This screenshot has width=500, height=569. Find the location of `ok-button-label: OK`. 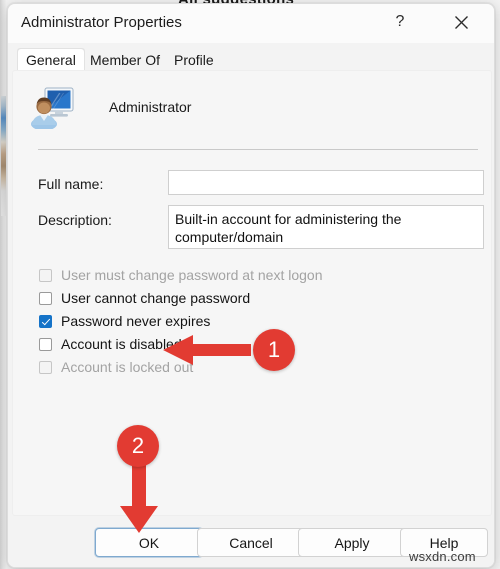

ok-button-label: OK is located at coordinates (149, 542).